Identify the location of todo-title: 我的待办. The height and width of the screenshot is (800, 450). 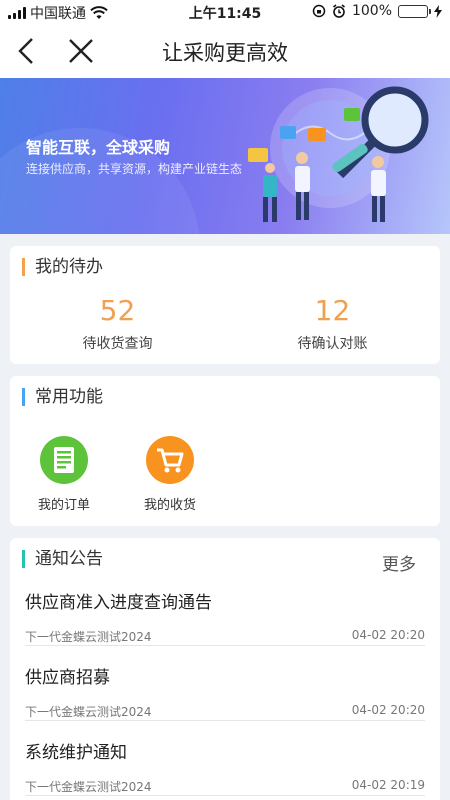
(62, 267).